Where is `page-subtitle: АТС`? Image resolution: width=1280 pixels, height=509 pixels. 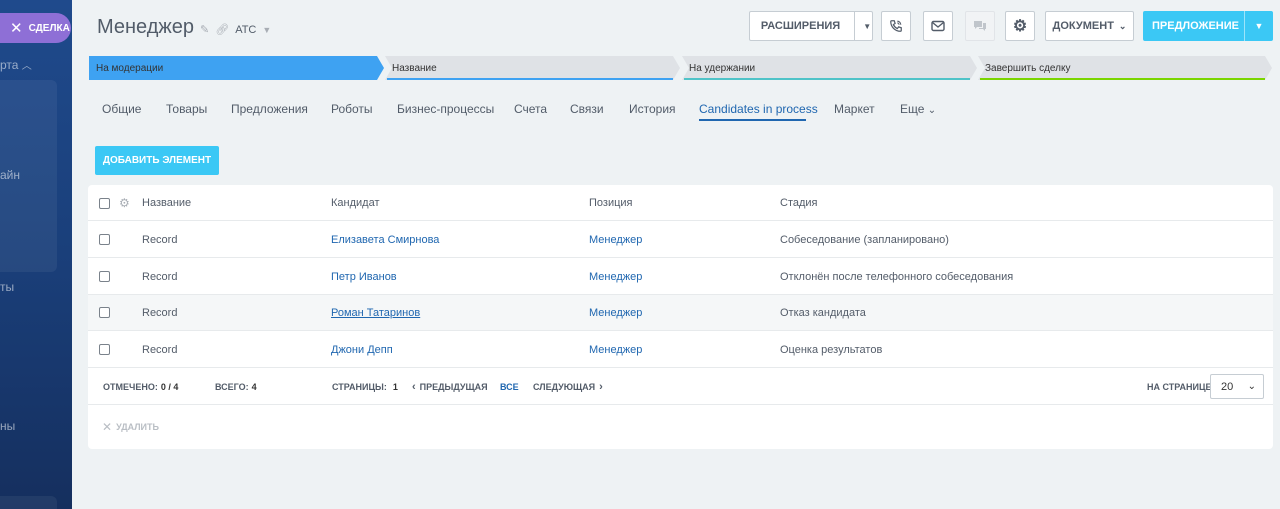
page-subtitle: АТС is located at coordinates (245, 30).